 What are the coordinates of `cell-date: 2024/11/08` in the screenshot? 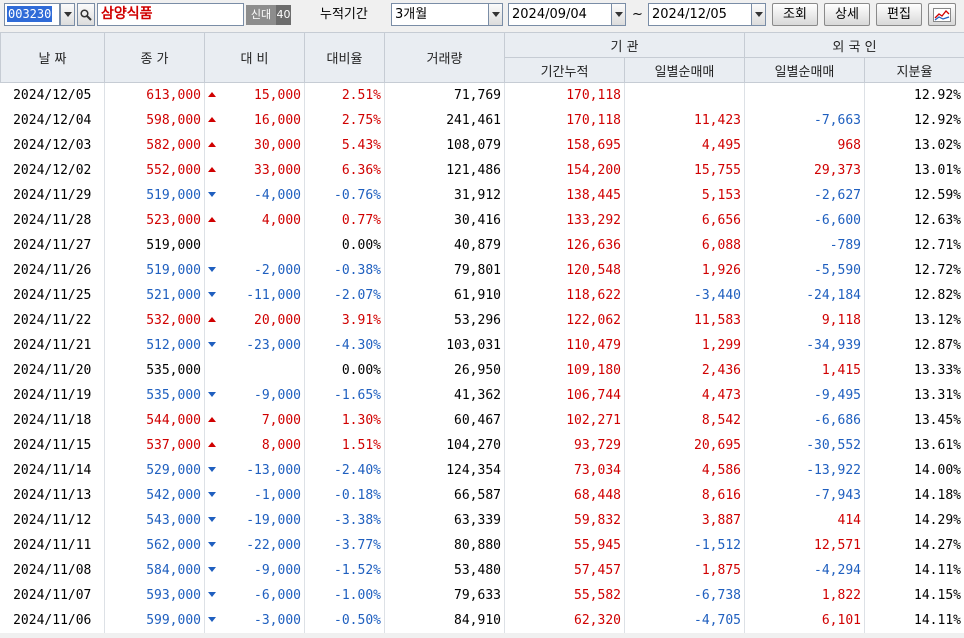 It's located at (52, 570).